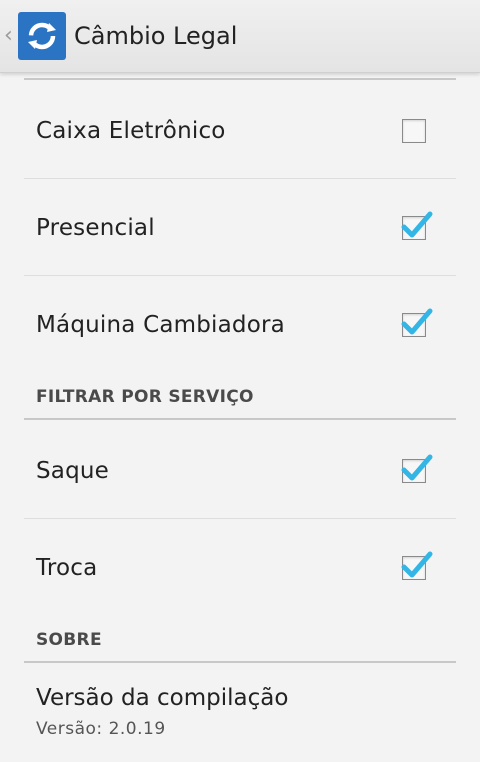  What do you see at coordinates (67, 568) in the screenshot?
I see `pref-label: Troca` at bounding box center [67, 568].